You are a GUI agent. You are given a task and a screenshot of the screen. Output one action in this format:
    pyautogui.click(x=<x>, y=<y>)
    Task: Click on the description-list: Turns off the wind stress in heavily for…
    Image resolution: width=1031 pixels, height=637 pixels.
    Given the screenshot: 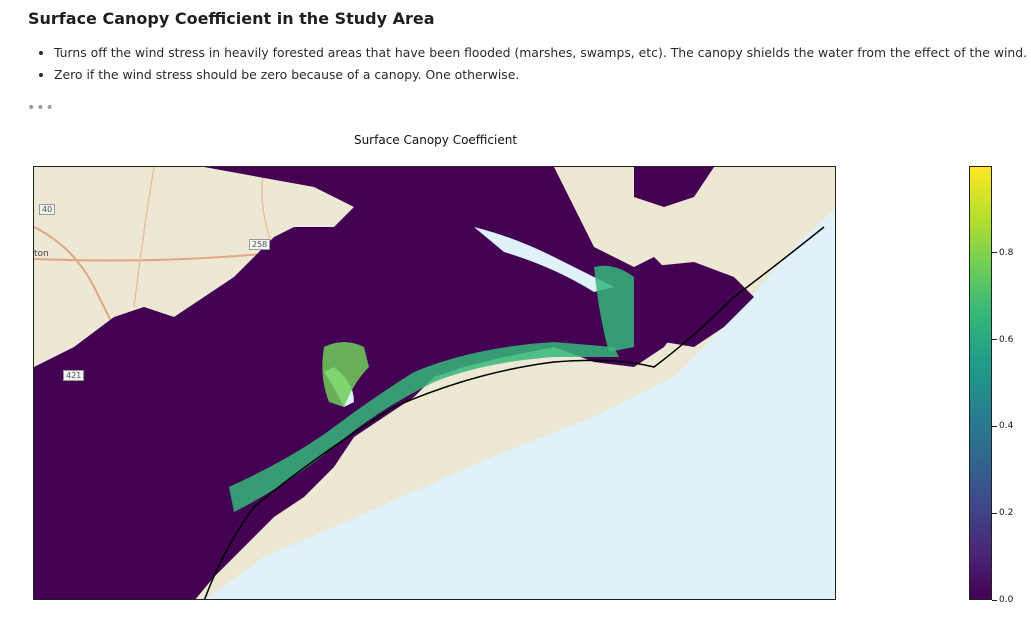 What is the action you would take?
    pyautogui.click(x=531, y=64)
    